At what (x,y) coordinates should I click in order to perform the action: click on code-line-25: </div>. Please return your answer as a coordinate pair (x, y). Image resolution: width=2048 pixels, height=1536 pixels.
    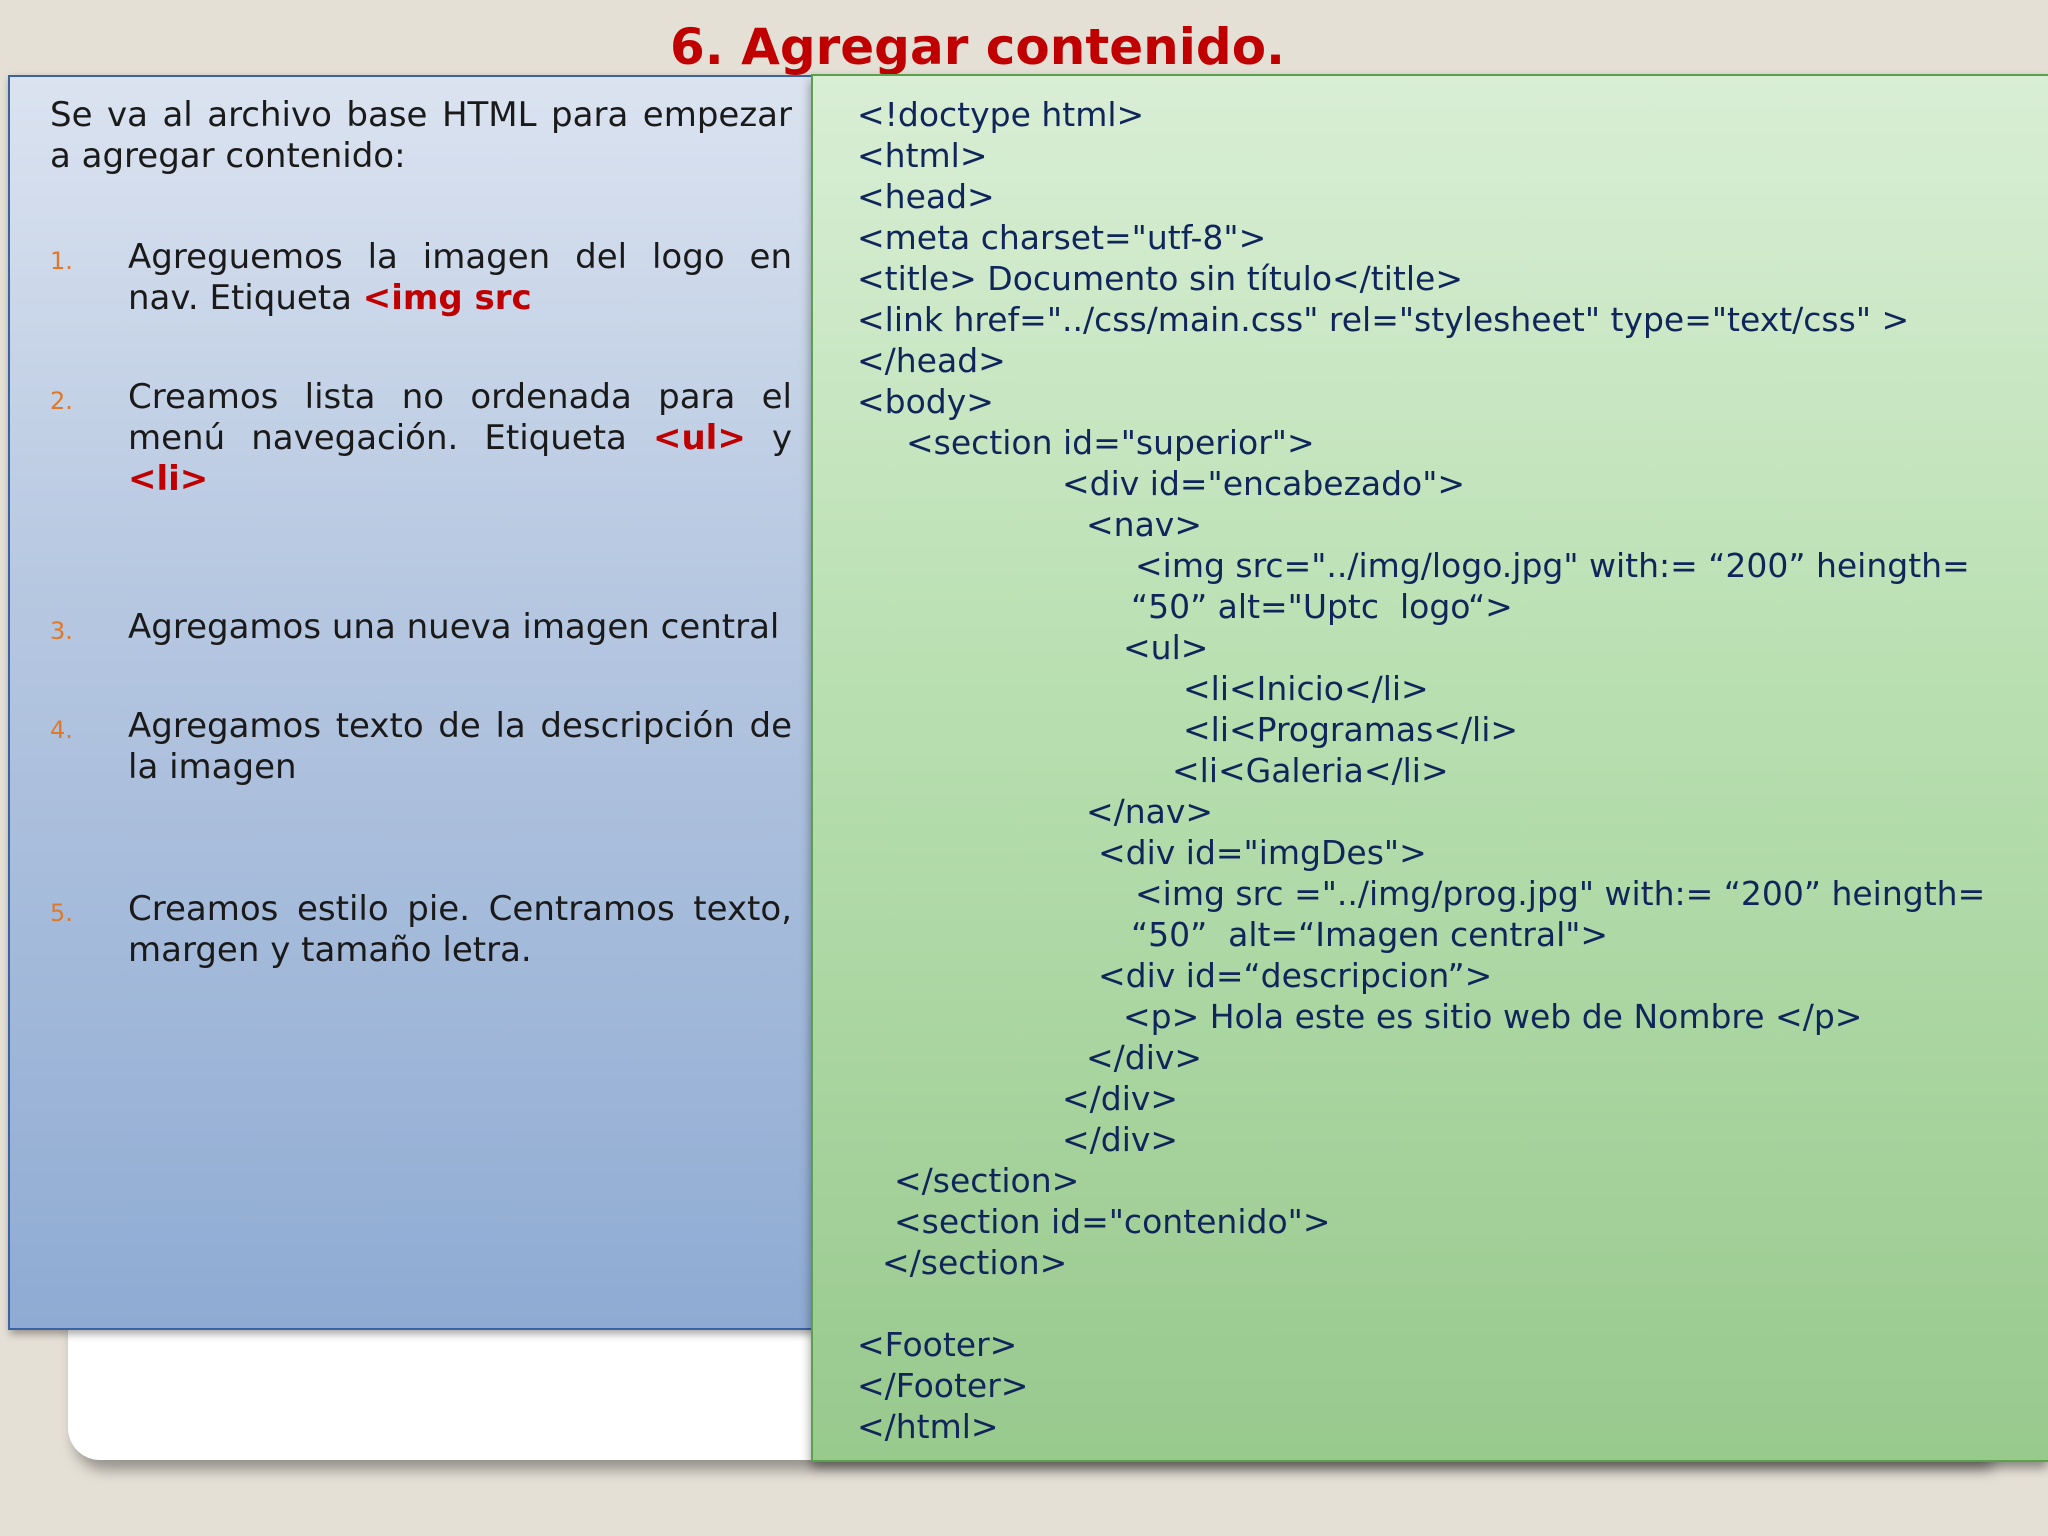
    Looking at the image, I should click on (1120, 1098).